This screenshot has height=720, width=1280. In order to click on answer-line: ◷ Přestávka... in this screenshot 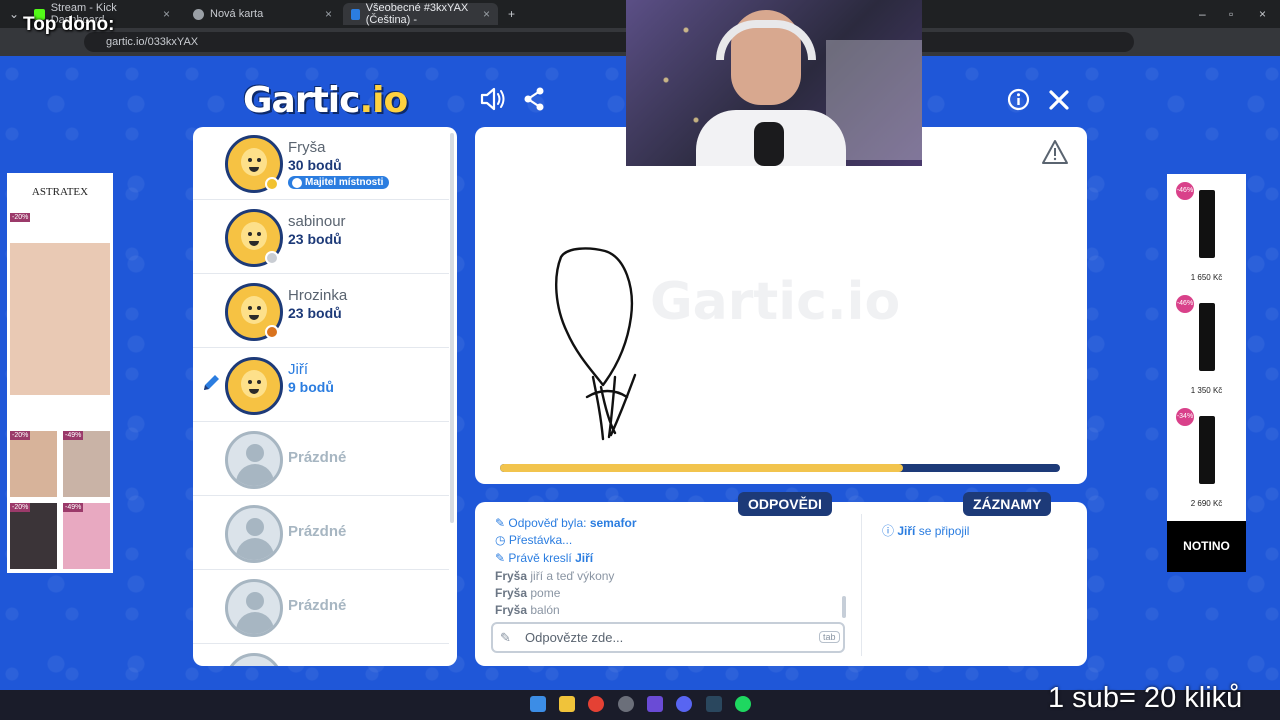, I will do `click(534, 540)`.